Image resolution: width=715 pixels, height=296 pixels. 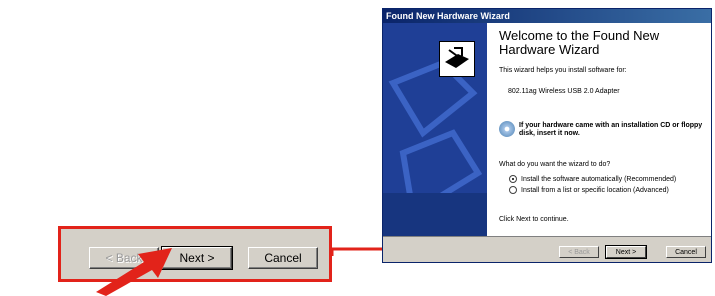 What do you see at coordinates (507, 129) in the screenshot?
I see `cd-icon` at bounding box center [507, 129].